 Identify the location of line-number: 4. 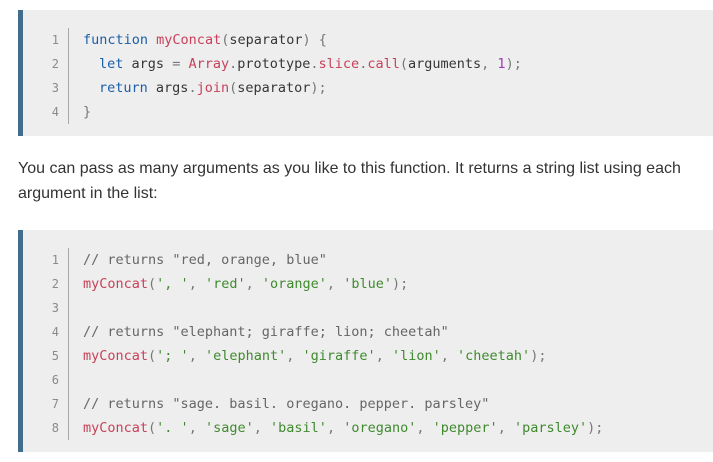
(55, 112).